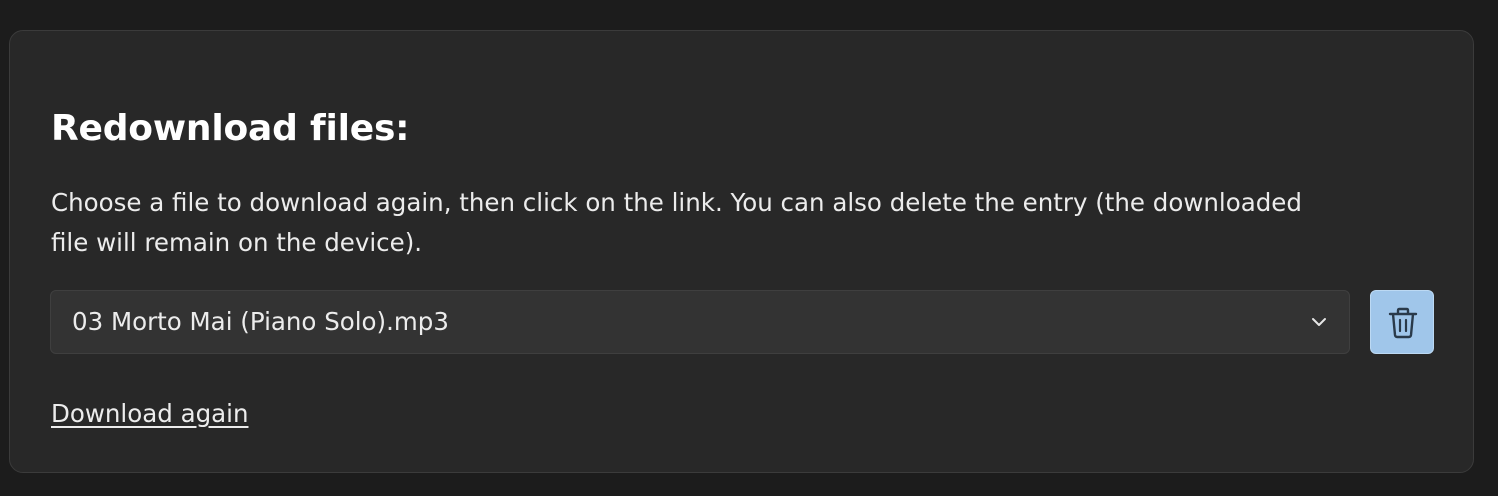 The width and height of the screenshot is (1498, 496). What do you see at coordinates (700, 322) in the screenshot?
I see `file-select: 03 Morto Mai (Piano Solo).mp3` at bounding box center [700, 322].